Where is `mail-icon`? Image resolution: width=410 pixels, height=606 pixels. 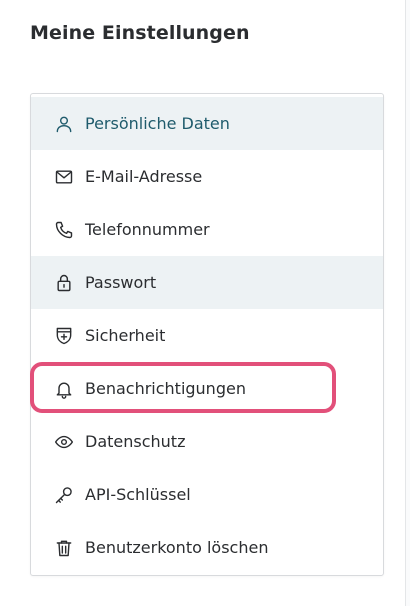 mail-icon is located at coordinates (64, 177).